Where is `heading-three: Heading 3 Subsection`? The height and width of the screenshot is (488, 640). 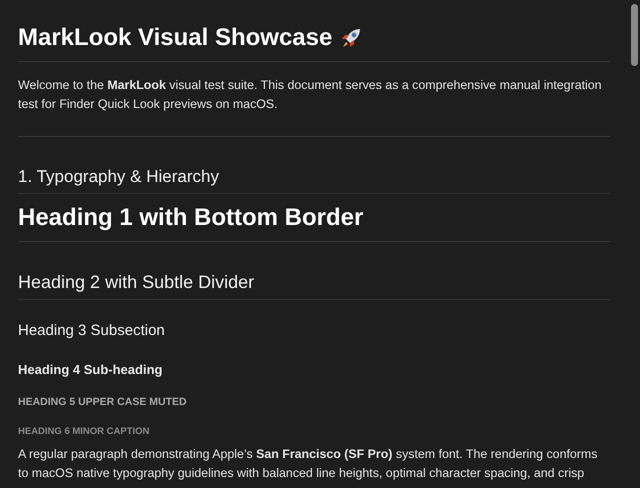
heading-three: Heading 3 Subsection is located at coordinates (92, 331).